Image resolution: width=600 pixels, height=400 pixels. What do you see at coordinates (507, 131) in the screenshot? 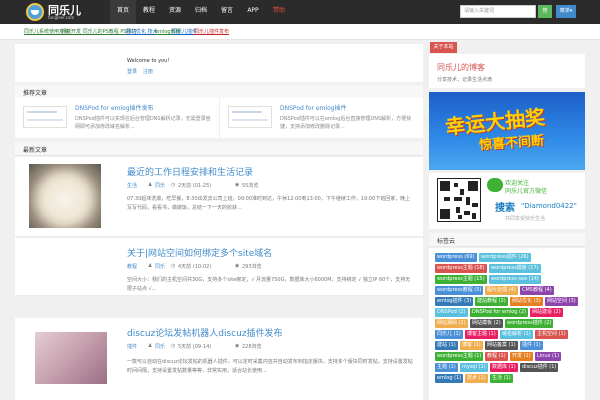
I see `lottery-banner: 幸运大抽奖 惊喜不间断` at bounding box center [507, 131].